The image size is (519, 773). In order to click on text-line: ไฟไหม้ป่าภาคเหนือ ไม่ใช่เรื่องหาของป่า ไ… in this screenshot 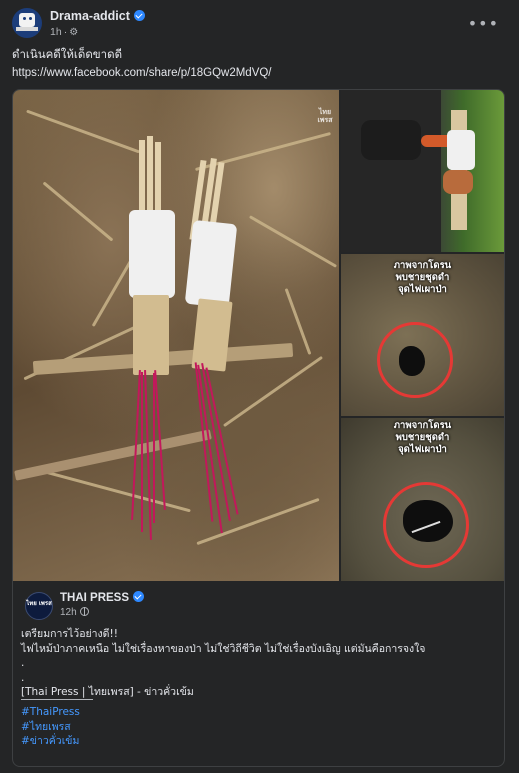, I will do `click(223, 648)`.